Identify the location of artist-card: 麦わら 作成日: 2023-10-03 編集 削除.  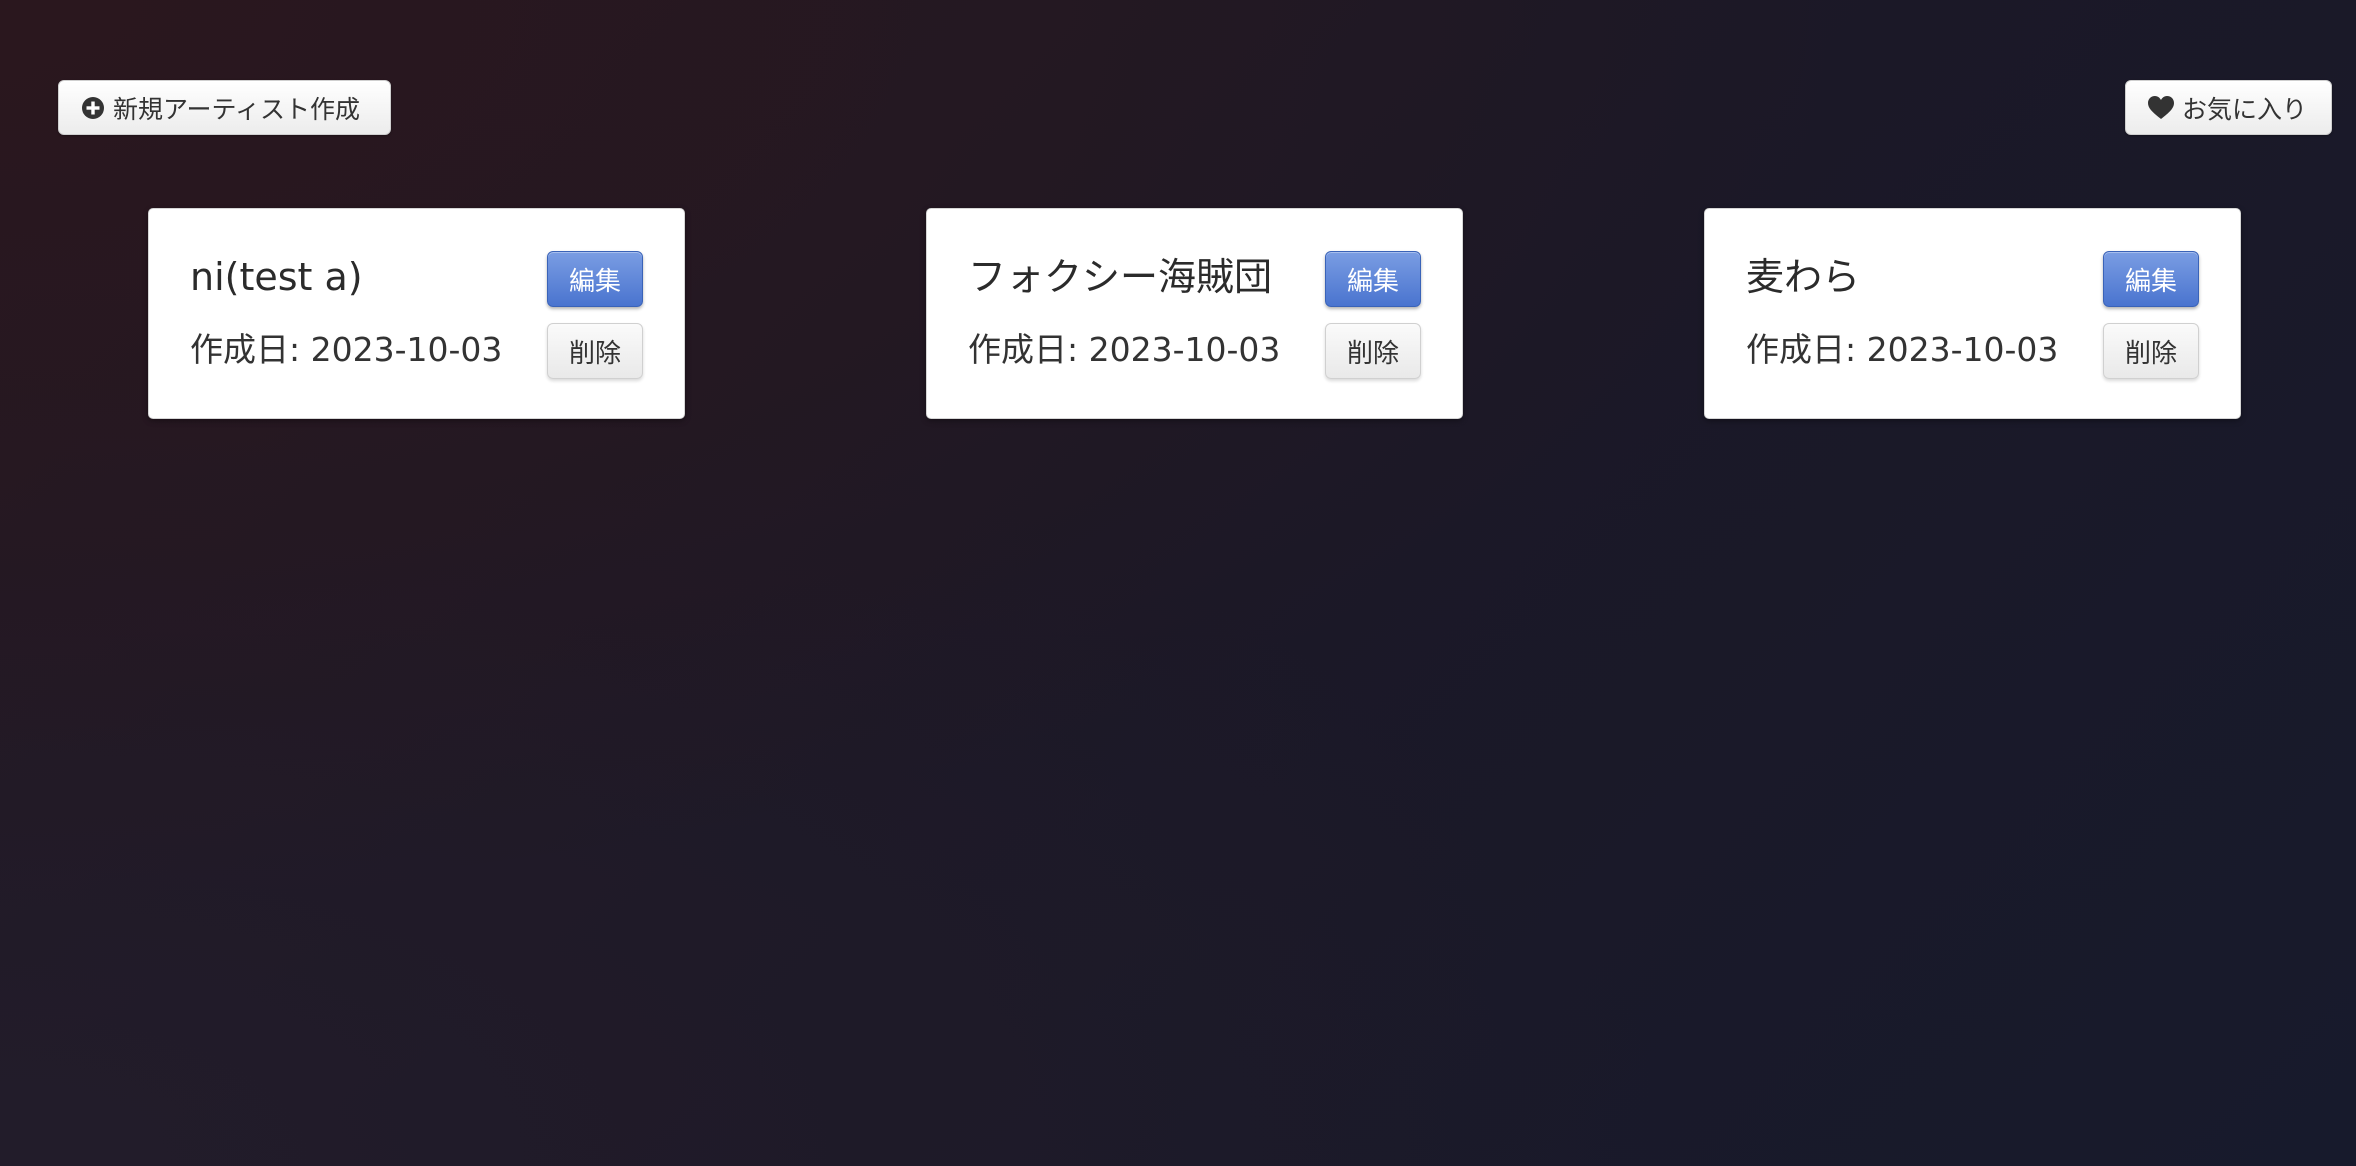
(1972, 313).